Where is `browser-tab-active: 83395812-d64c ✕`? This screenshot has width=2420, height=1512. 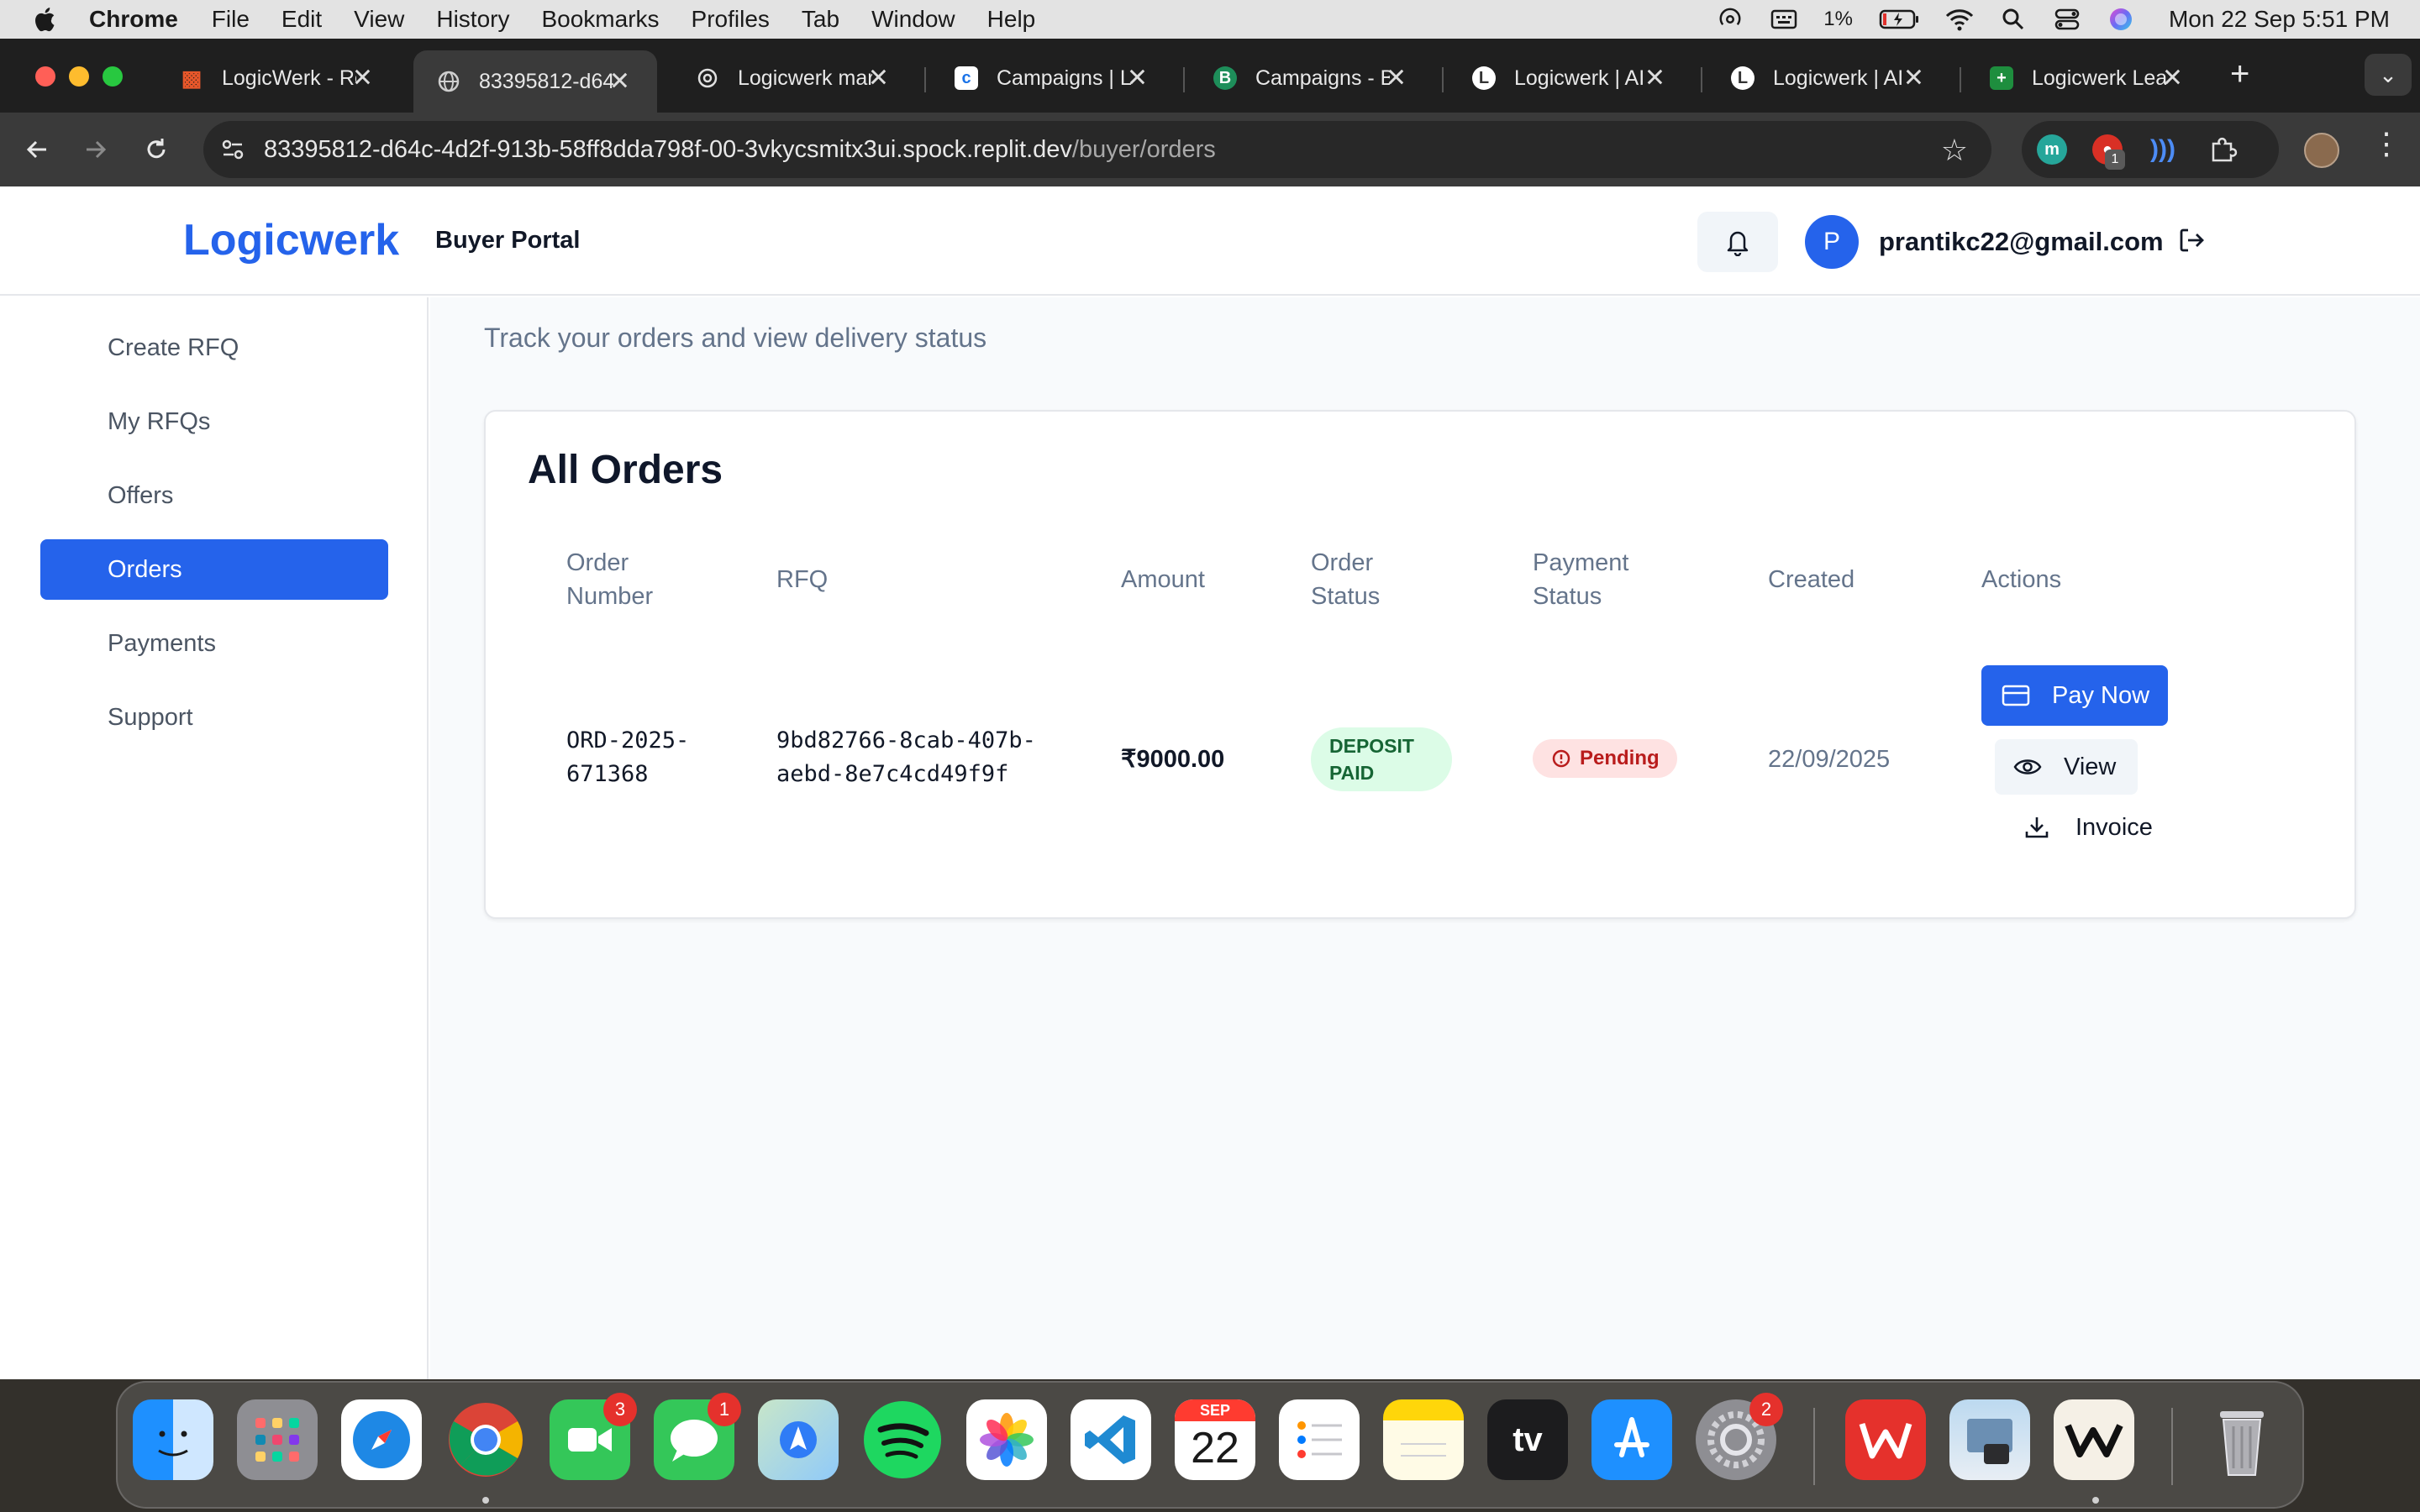
browser-tab-active: 83395812-d64c ✕ is located at coordinates (535, 81).